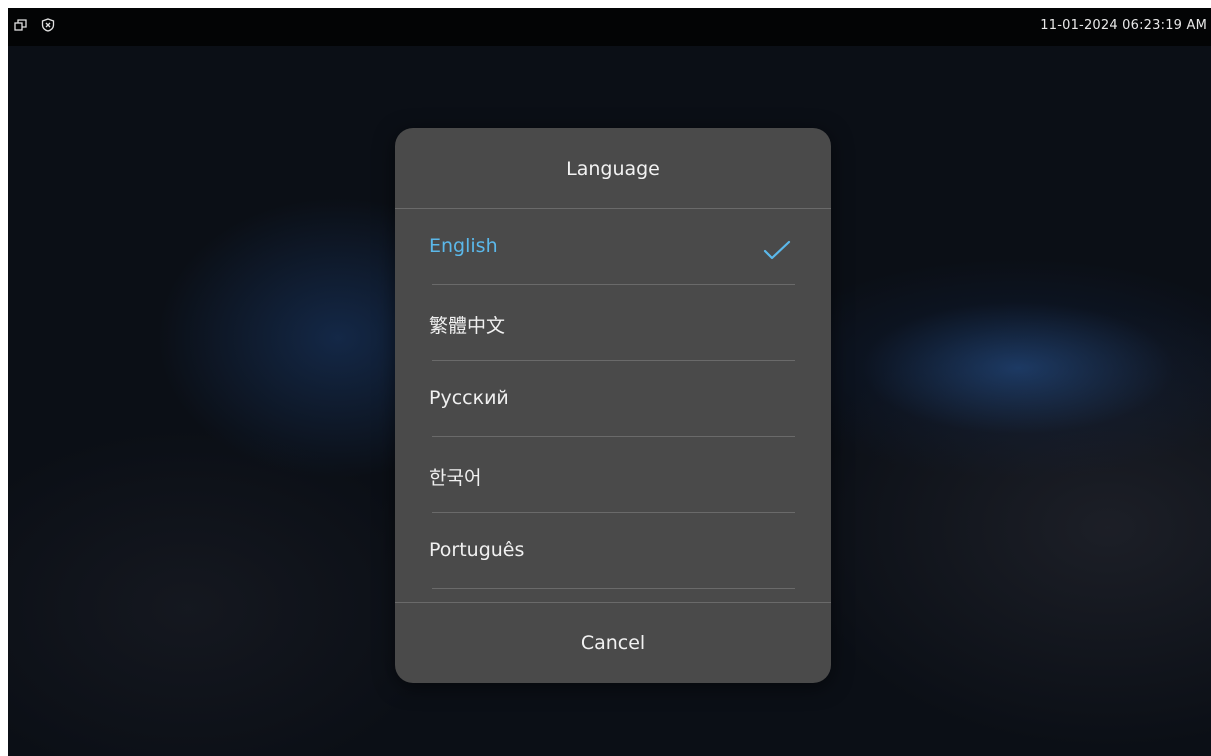 This screenshot has height=756, width=1211. What do you see at coordinates (455, 478) in the screenshot?
I see `option-label: 한국어` at bounding box center [455, 478].